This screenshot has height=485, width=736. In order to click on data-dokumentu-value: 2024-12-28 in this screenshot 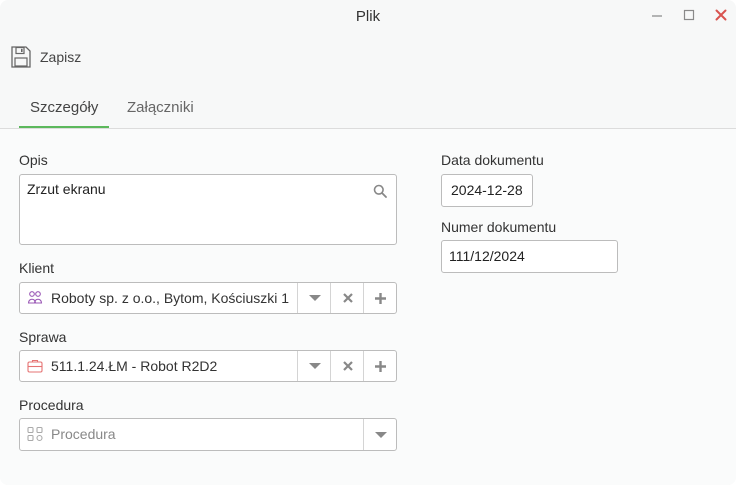, I will do `click(487, 190)`.